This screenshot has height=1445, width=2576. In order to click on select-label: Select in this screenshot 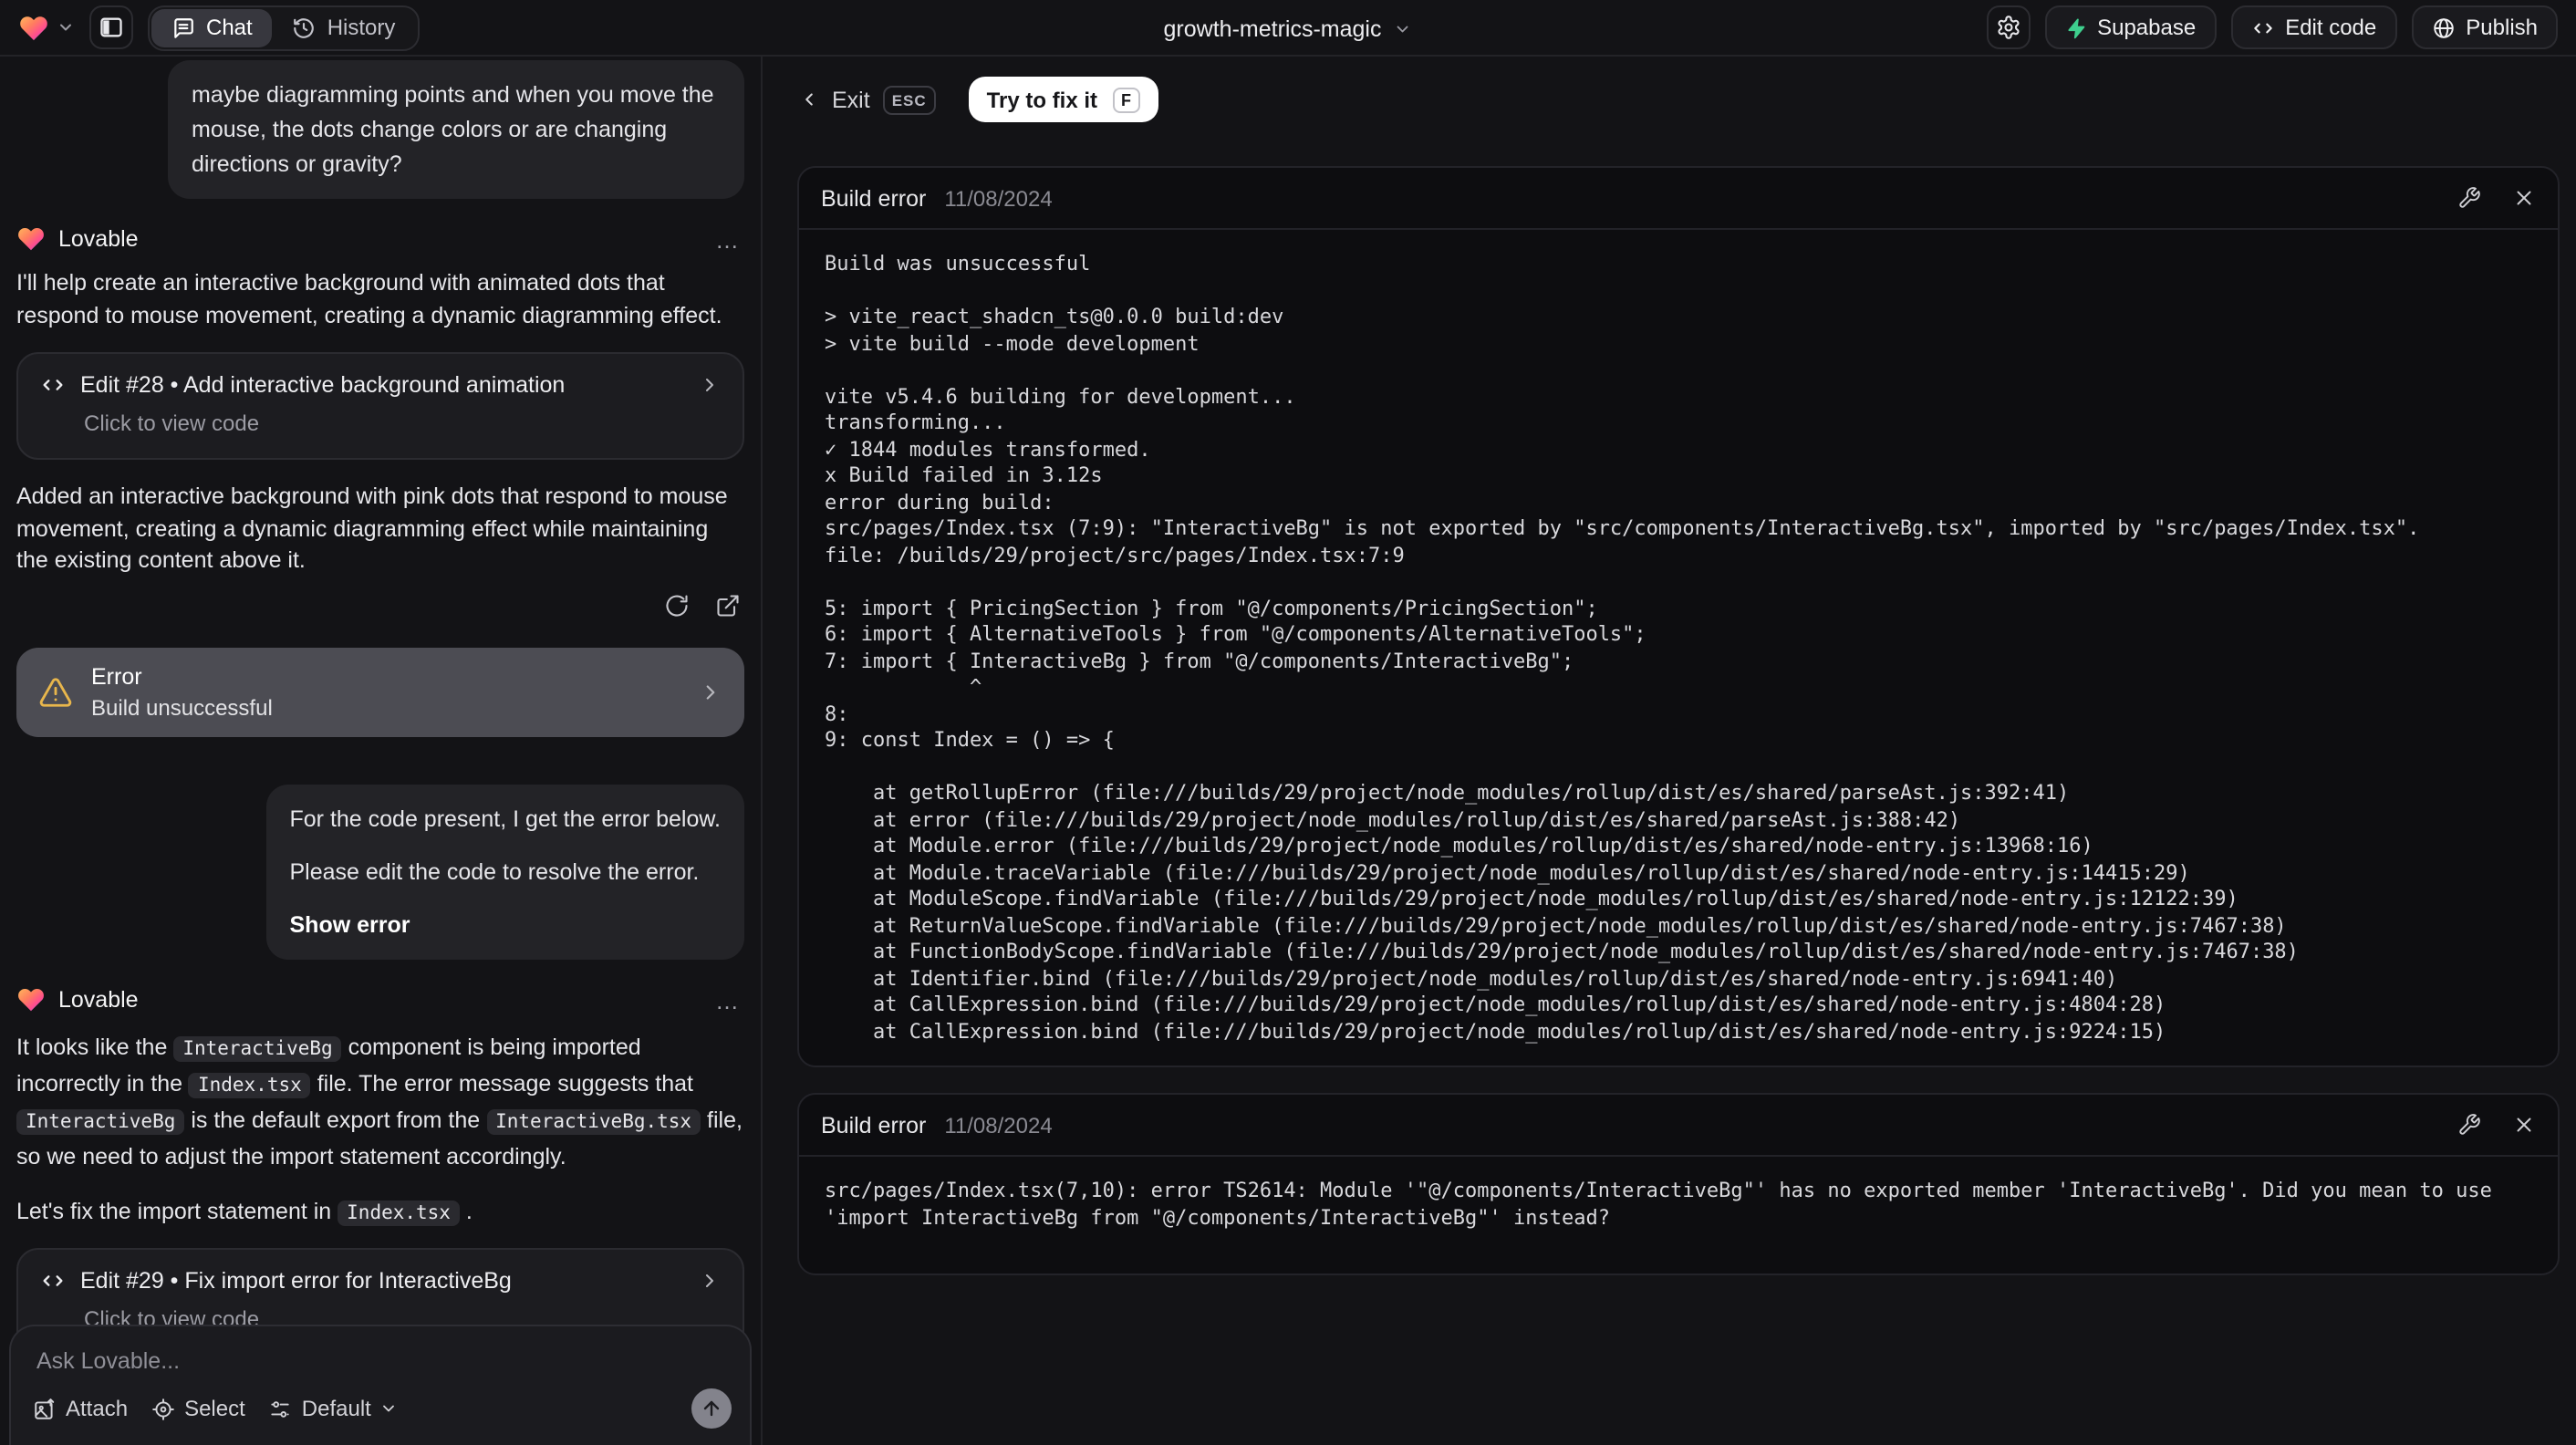, I will do `click(214, 1408)`.